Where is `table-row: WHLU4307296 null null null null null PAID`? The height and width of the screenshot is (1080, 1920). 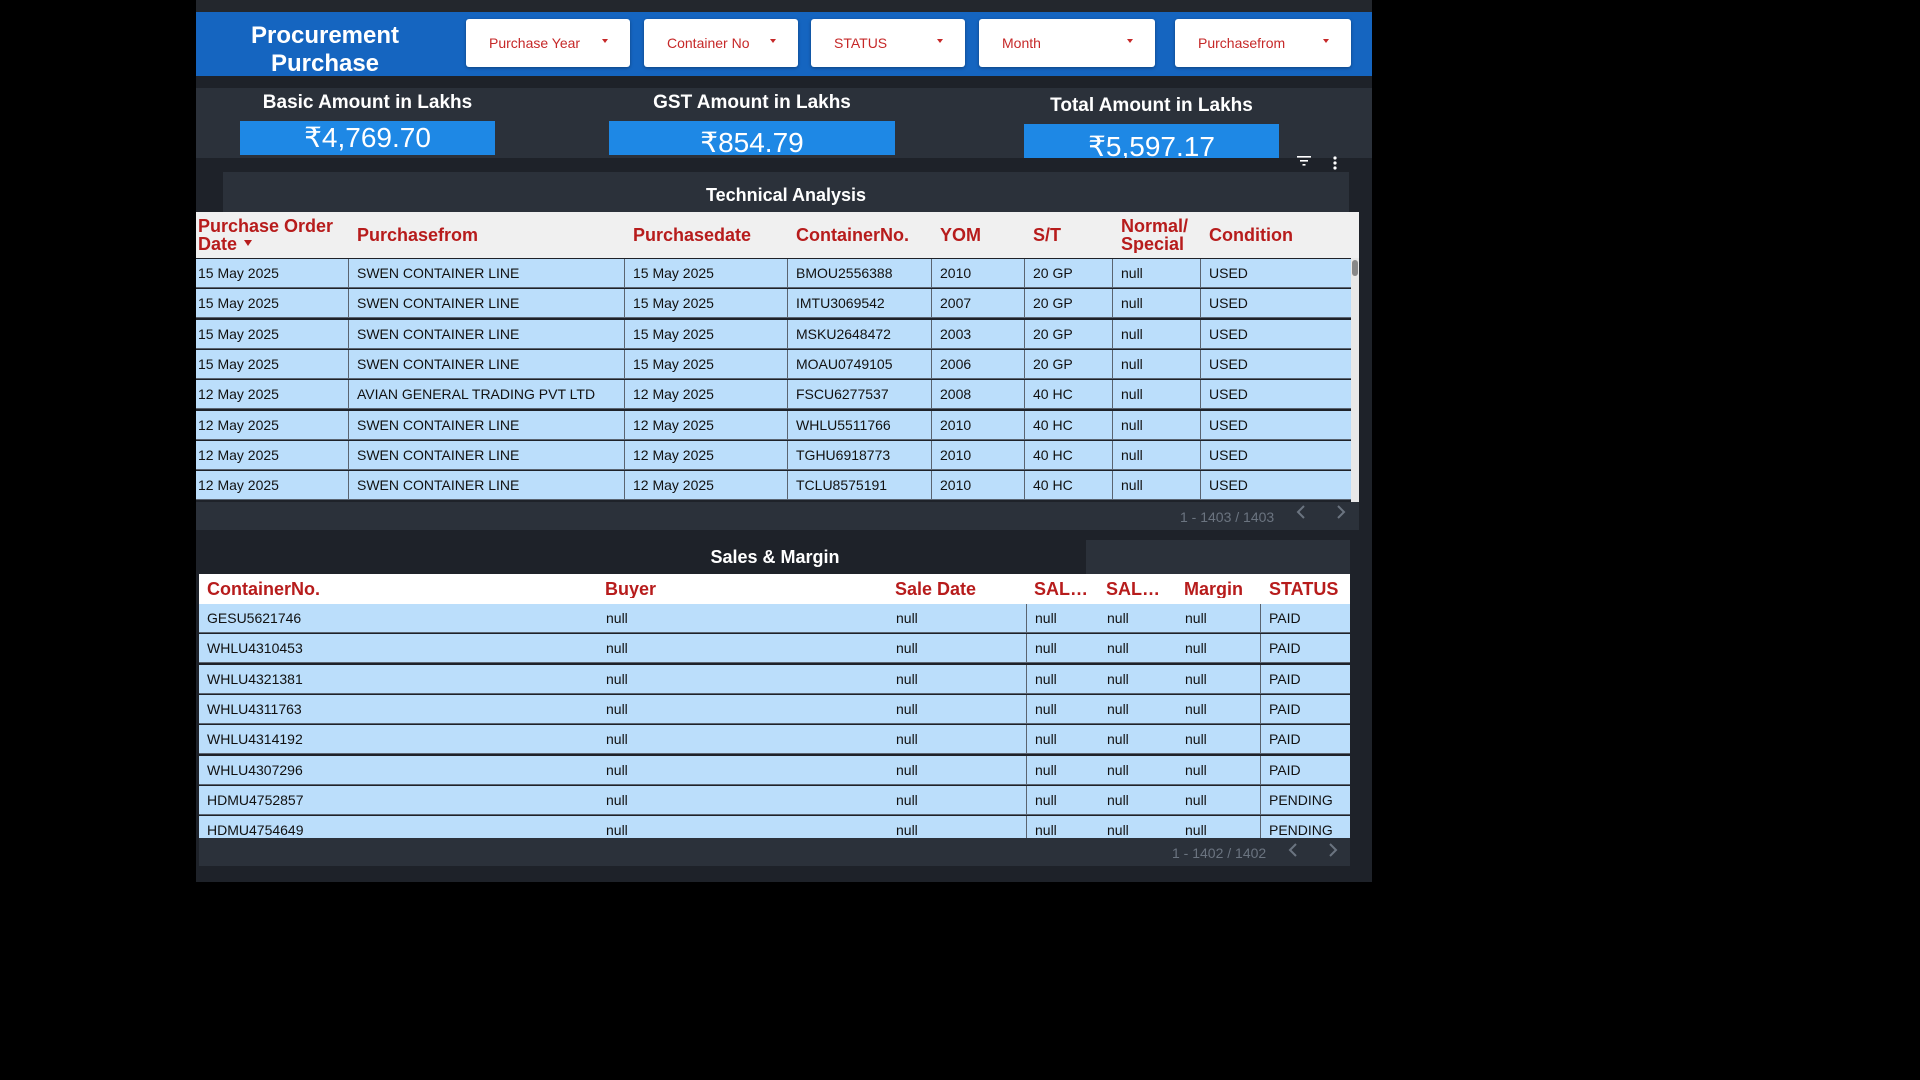
table-row: WHLU4307296 null null null null null PAID is located at coordinates (774, 770).